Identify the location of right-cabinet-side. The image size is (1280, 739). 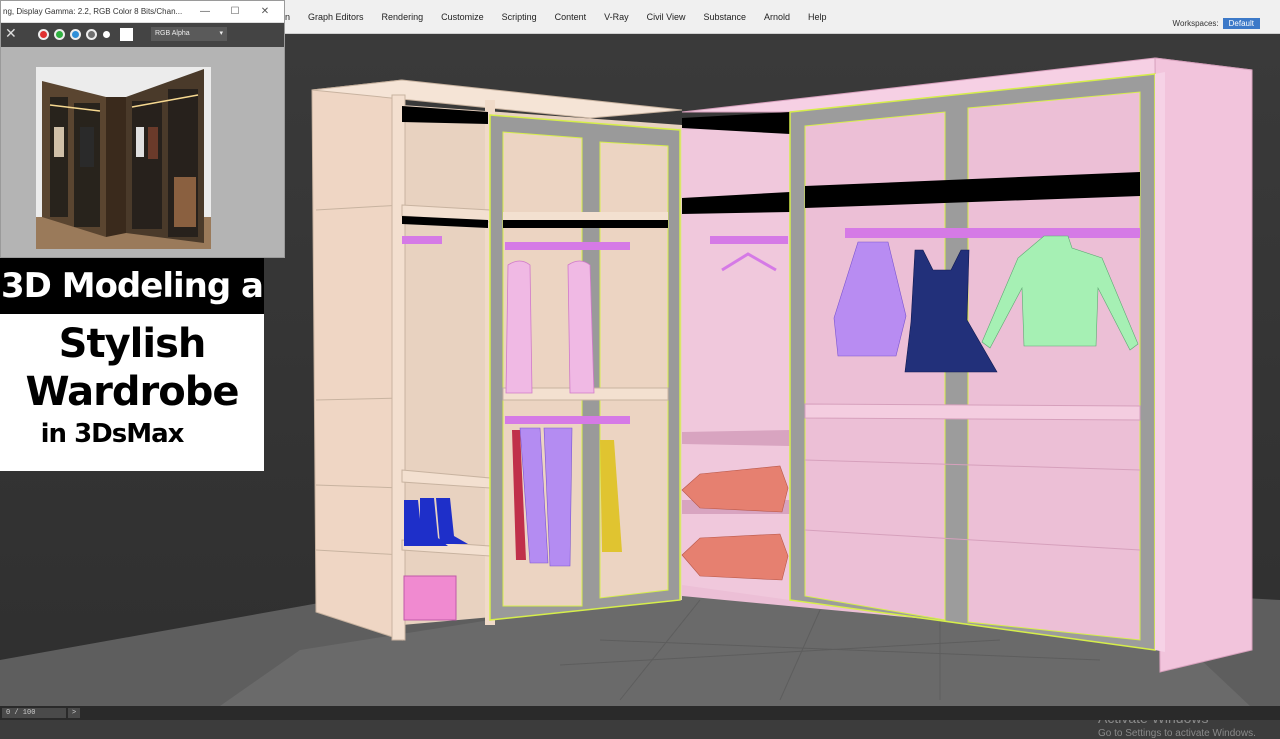
(1203, 365).